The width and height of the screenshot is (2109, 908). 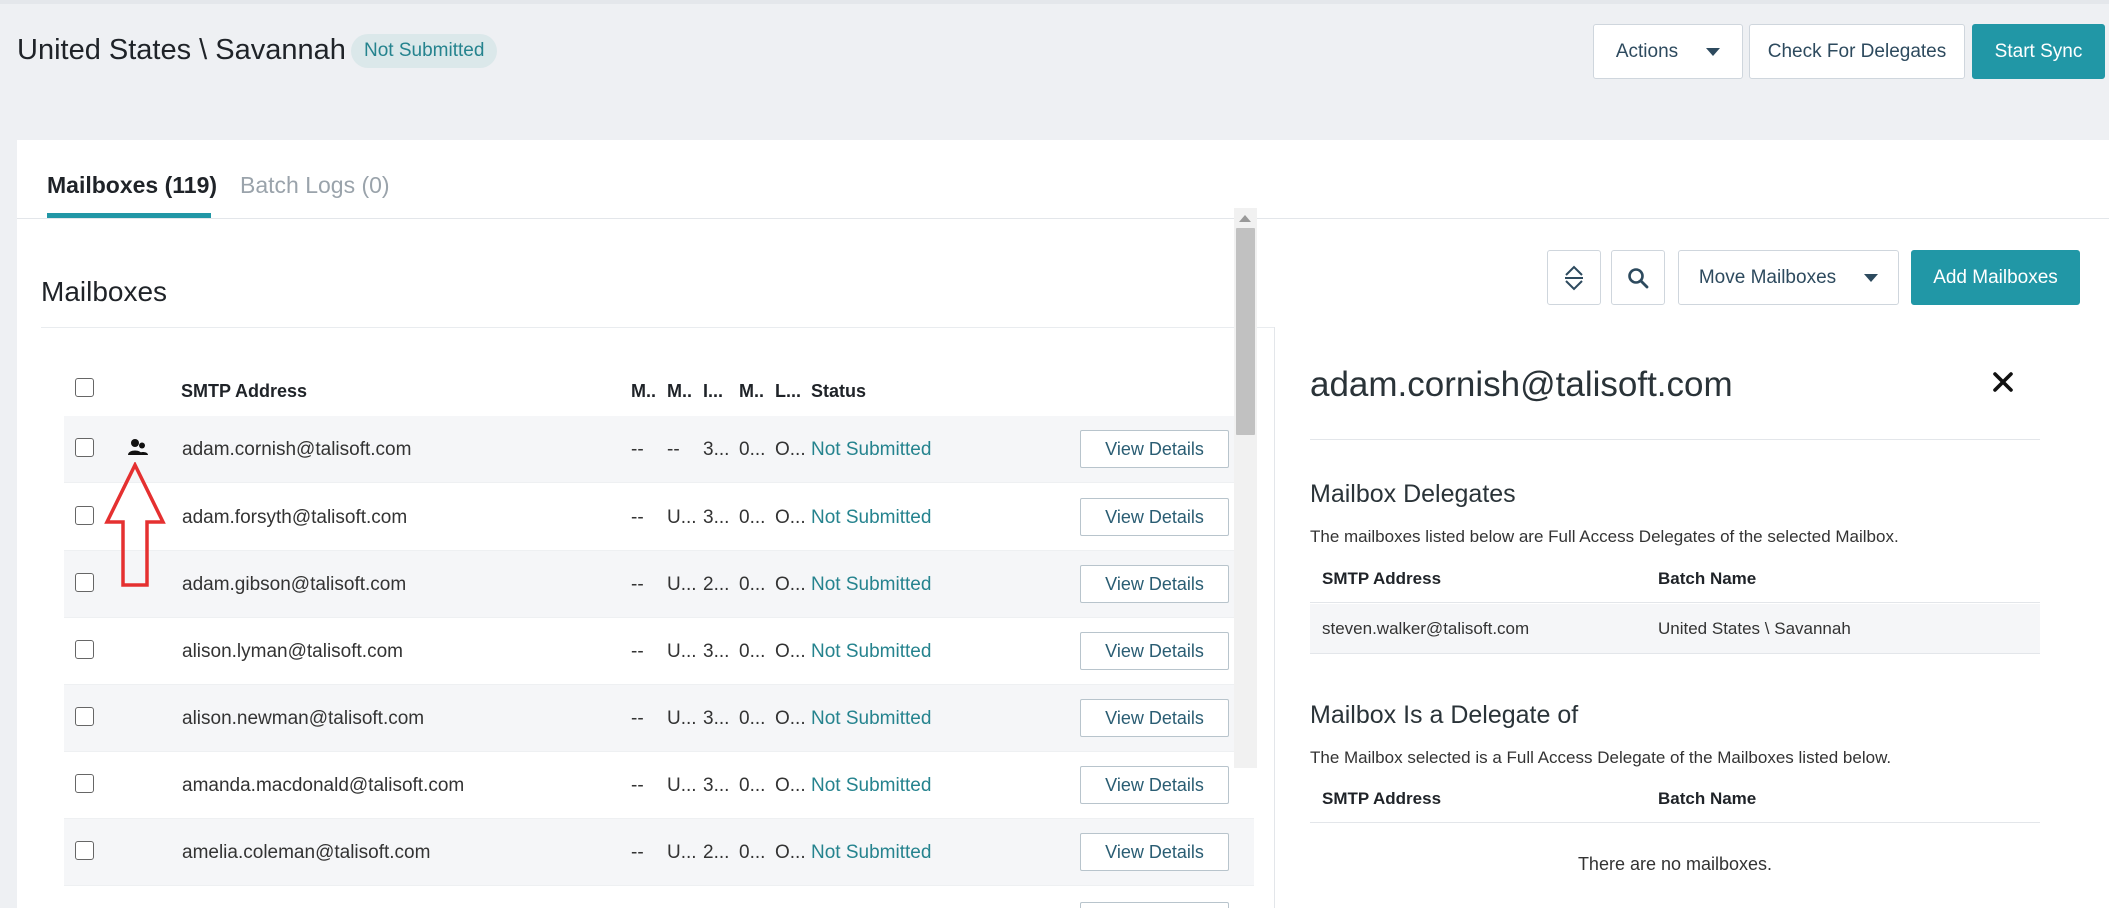 I want to click on panel-divider, so click(x=1675, y=439).